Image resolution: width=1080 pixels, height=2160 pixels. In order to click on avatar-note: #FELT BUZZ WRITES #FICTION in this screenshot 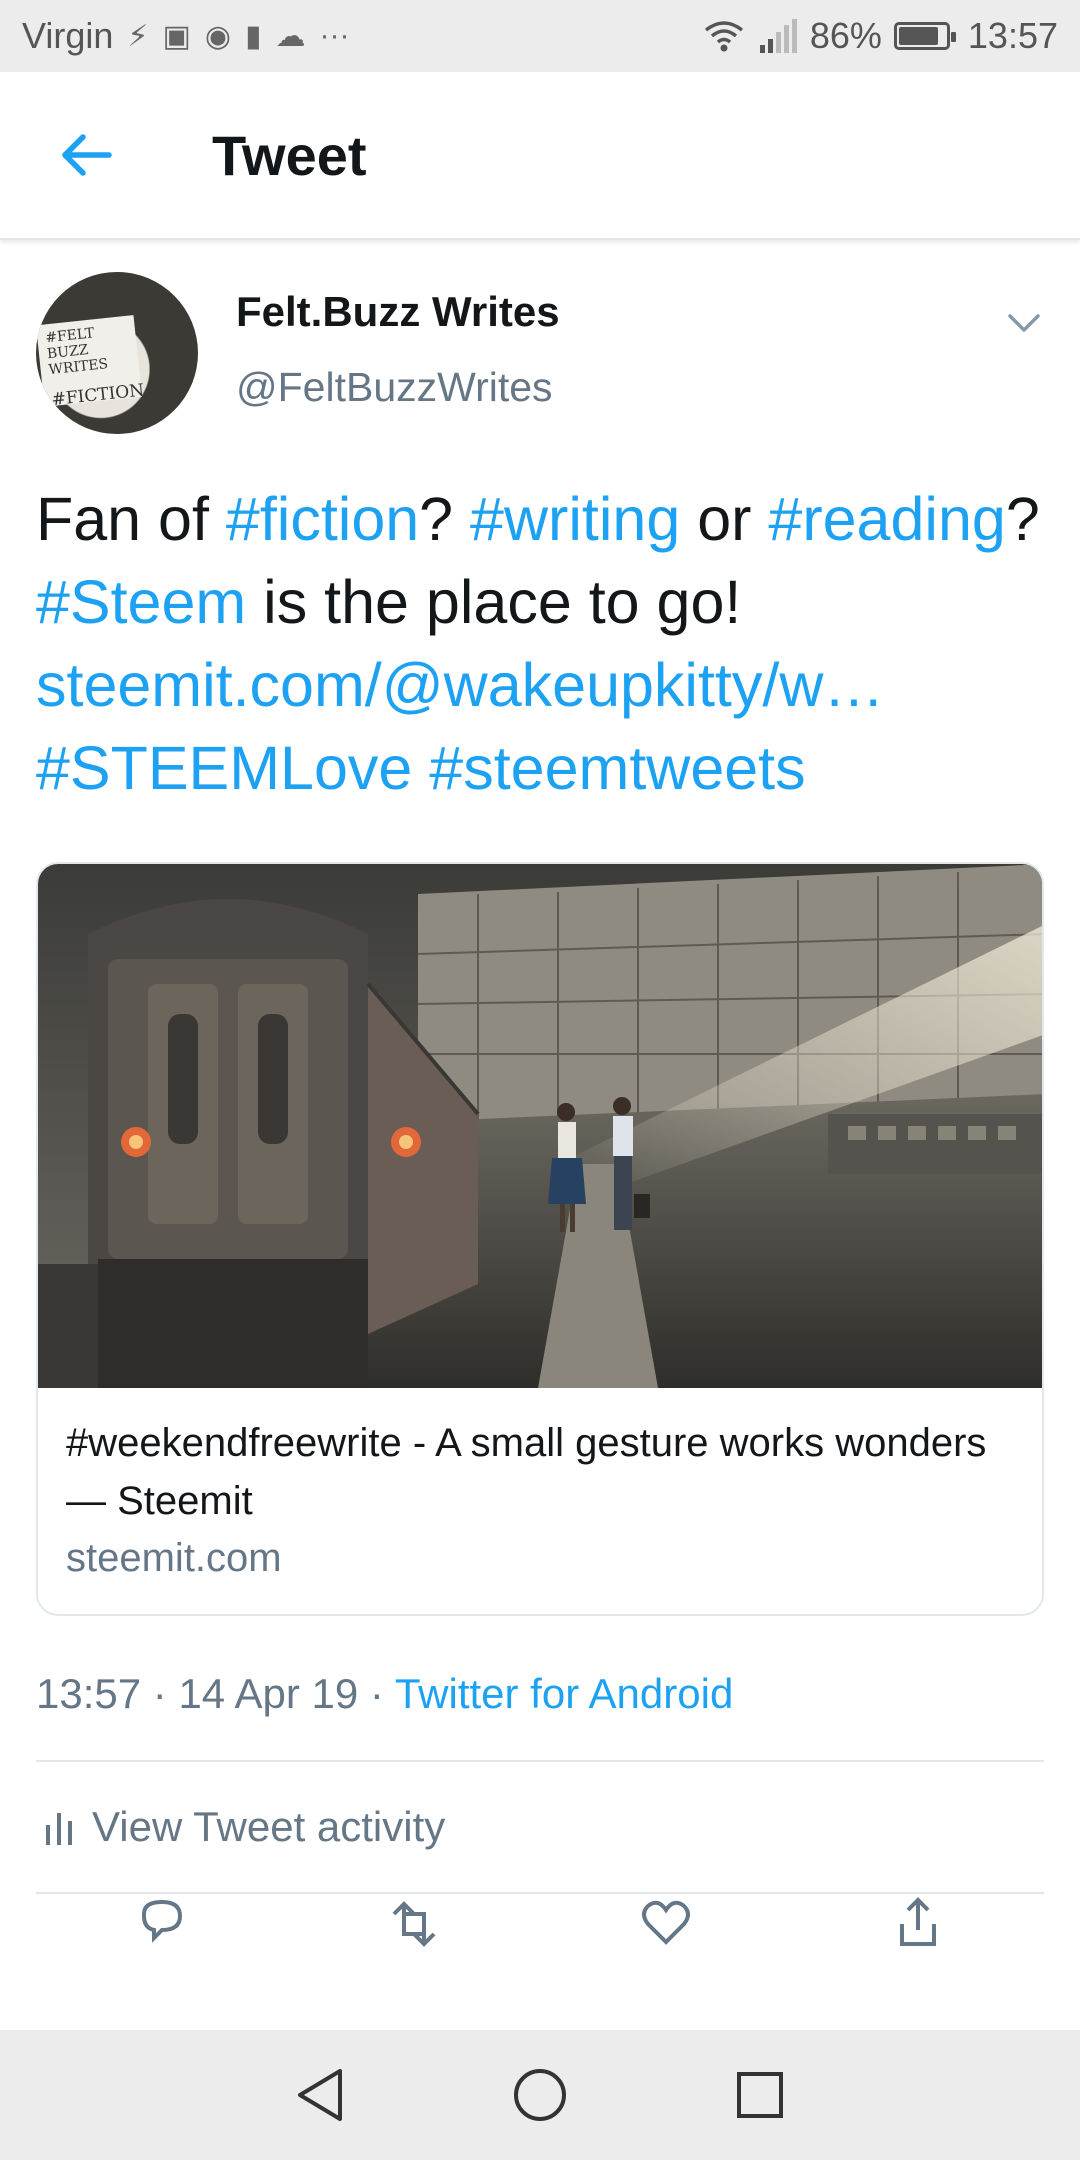, I will do `click(91, 363)`.